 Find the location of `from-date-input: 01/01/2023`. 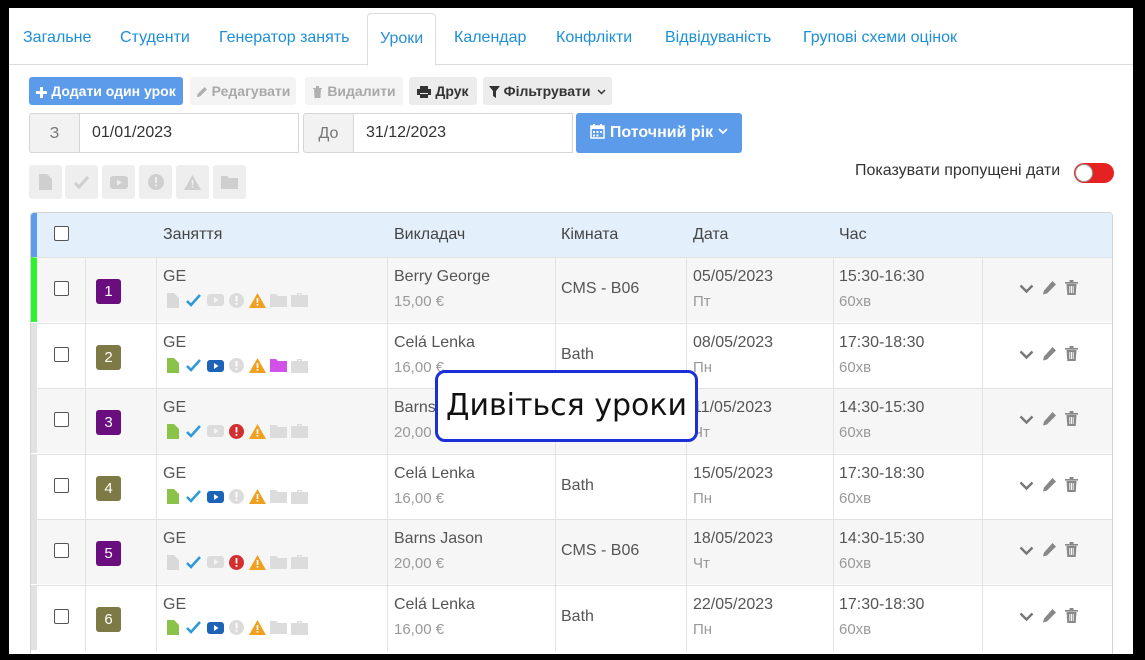

from-date-input: 01/01/2023 is located at coordinates (189, 133).